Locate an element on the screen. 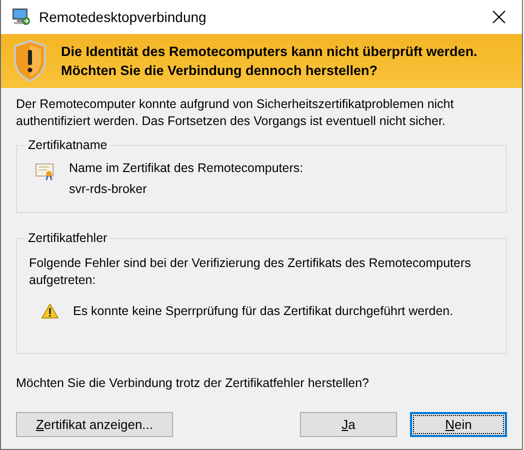  window-title: Remotedesktopverbindung is located at coordinates (123, 17).